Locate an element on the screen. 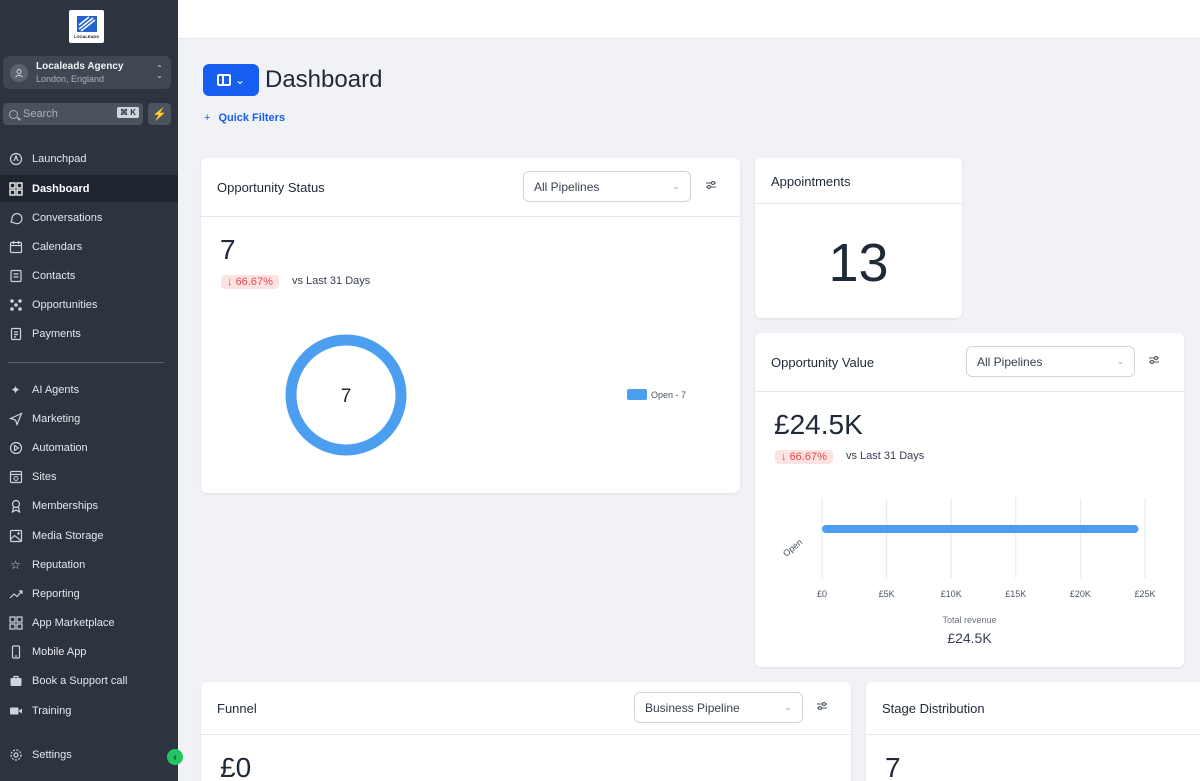 Image resolution: width=1200 pixels, height=781 pixels. sidebar-item-book-support-call: Book a Support call is located at coordinates (89, 680).